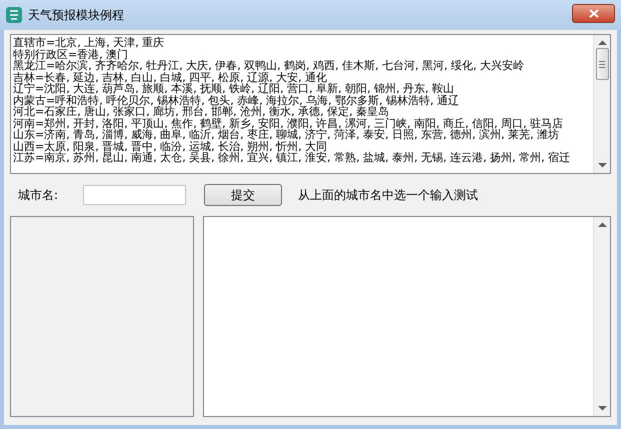 The width and height of the screenshot is (621, 429). I want to click on close-icon, so click(593, 13).